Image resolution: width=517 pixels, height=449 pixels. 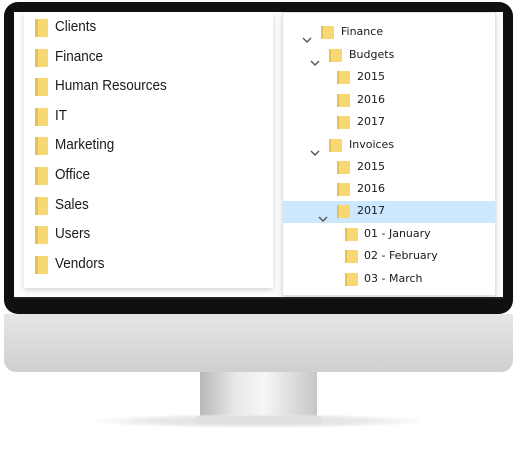 What do you see at coordinates (148, 117) in the screenshot?
I see `folder-item-it: IT` at bounding box center [148, 117].